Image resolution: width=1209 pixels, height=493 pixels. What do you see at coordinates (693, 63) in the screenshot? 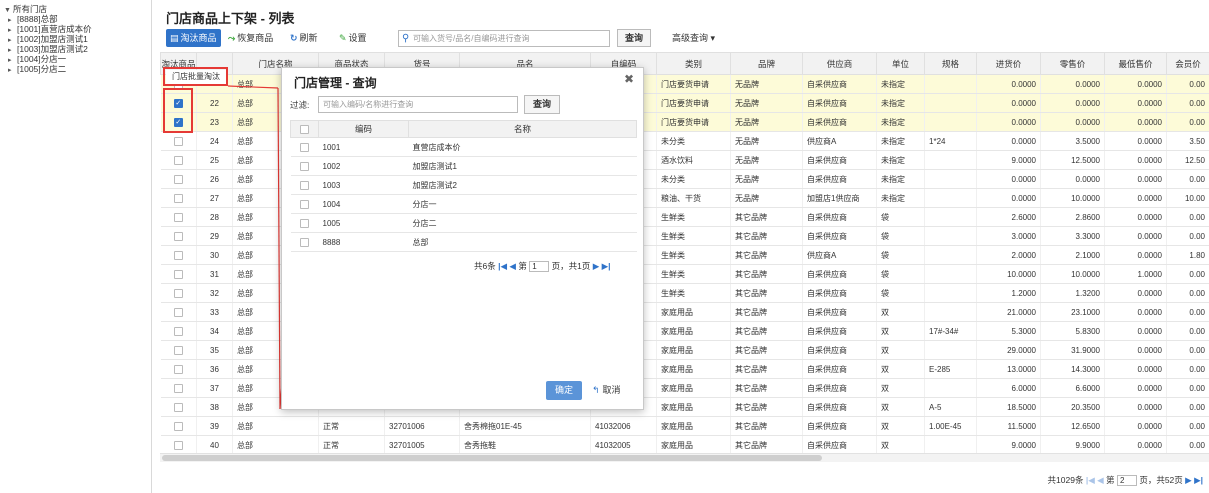
I see `col-category-header: 类别` at bounding box center [693, 63].